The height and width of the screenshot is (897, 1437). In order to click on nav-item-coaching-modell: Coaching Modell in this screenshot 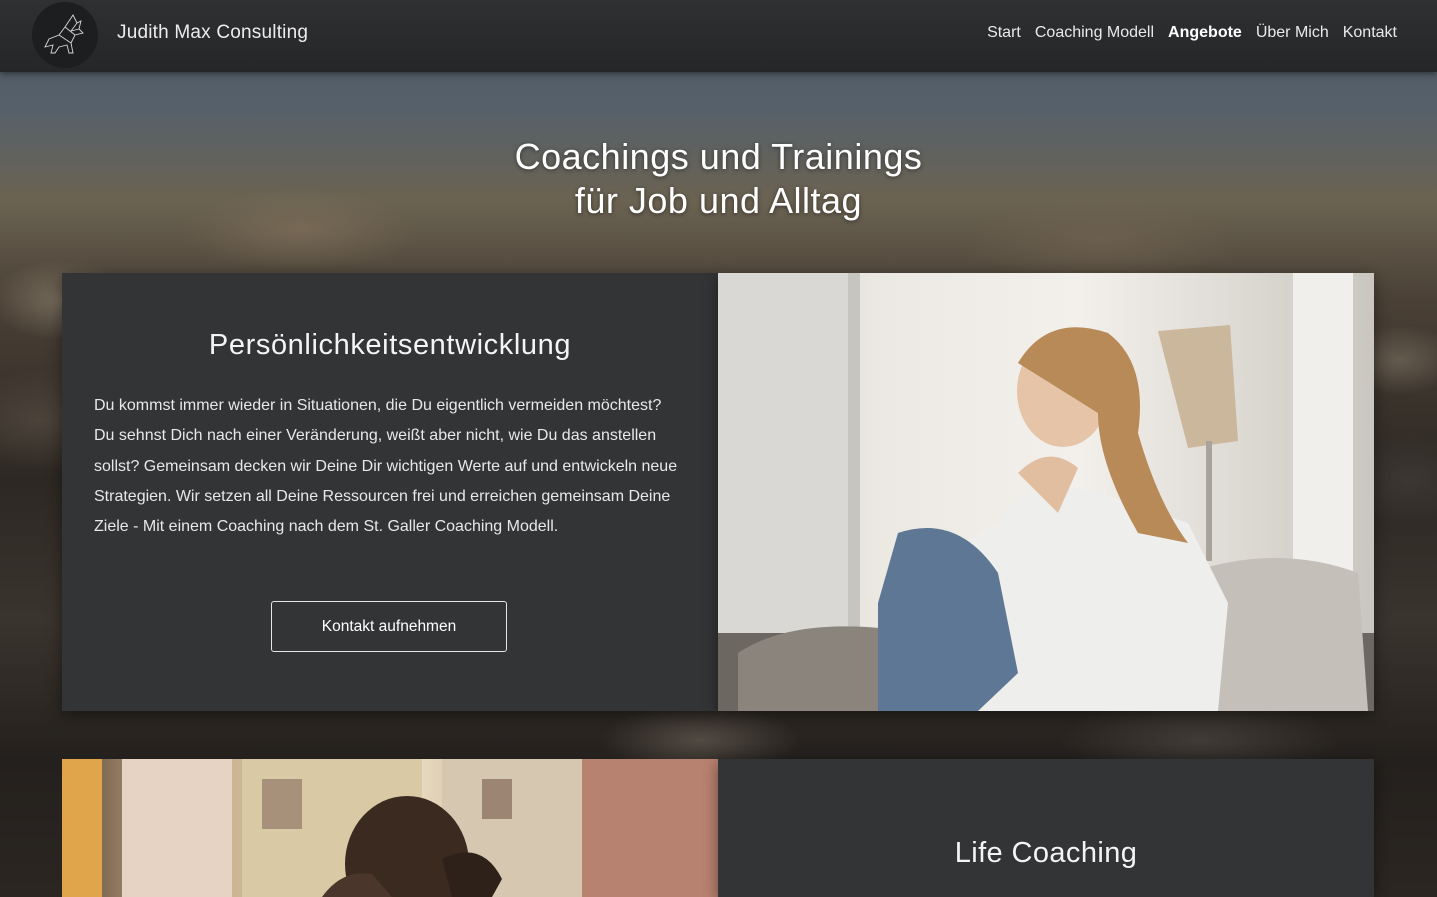, I will do `click(1094, 33)`.